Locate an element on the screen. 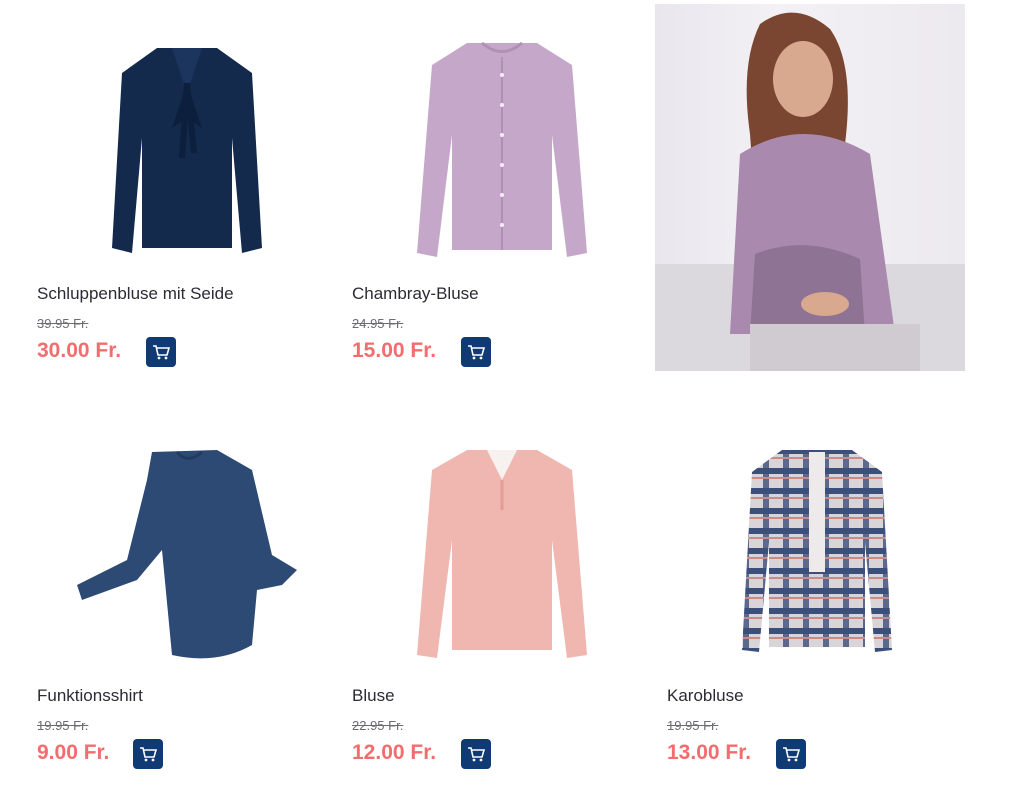 This screenshot has height=798, width=1024. product-name: Schluppenbluse mit Seide is located at coordinates (135, 294).